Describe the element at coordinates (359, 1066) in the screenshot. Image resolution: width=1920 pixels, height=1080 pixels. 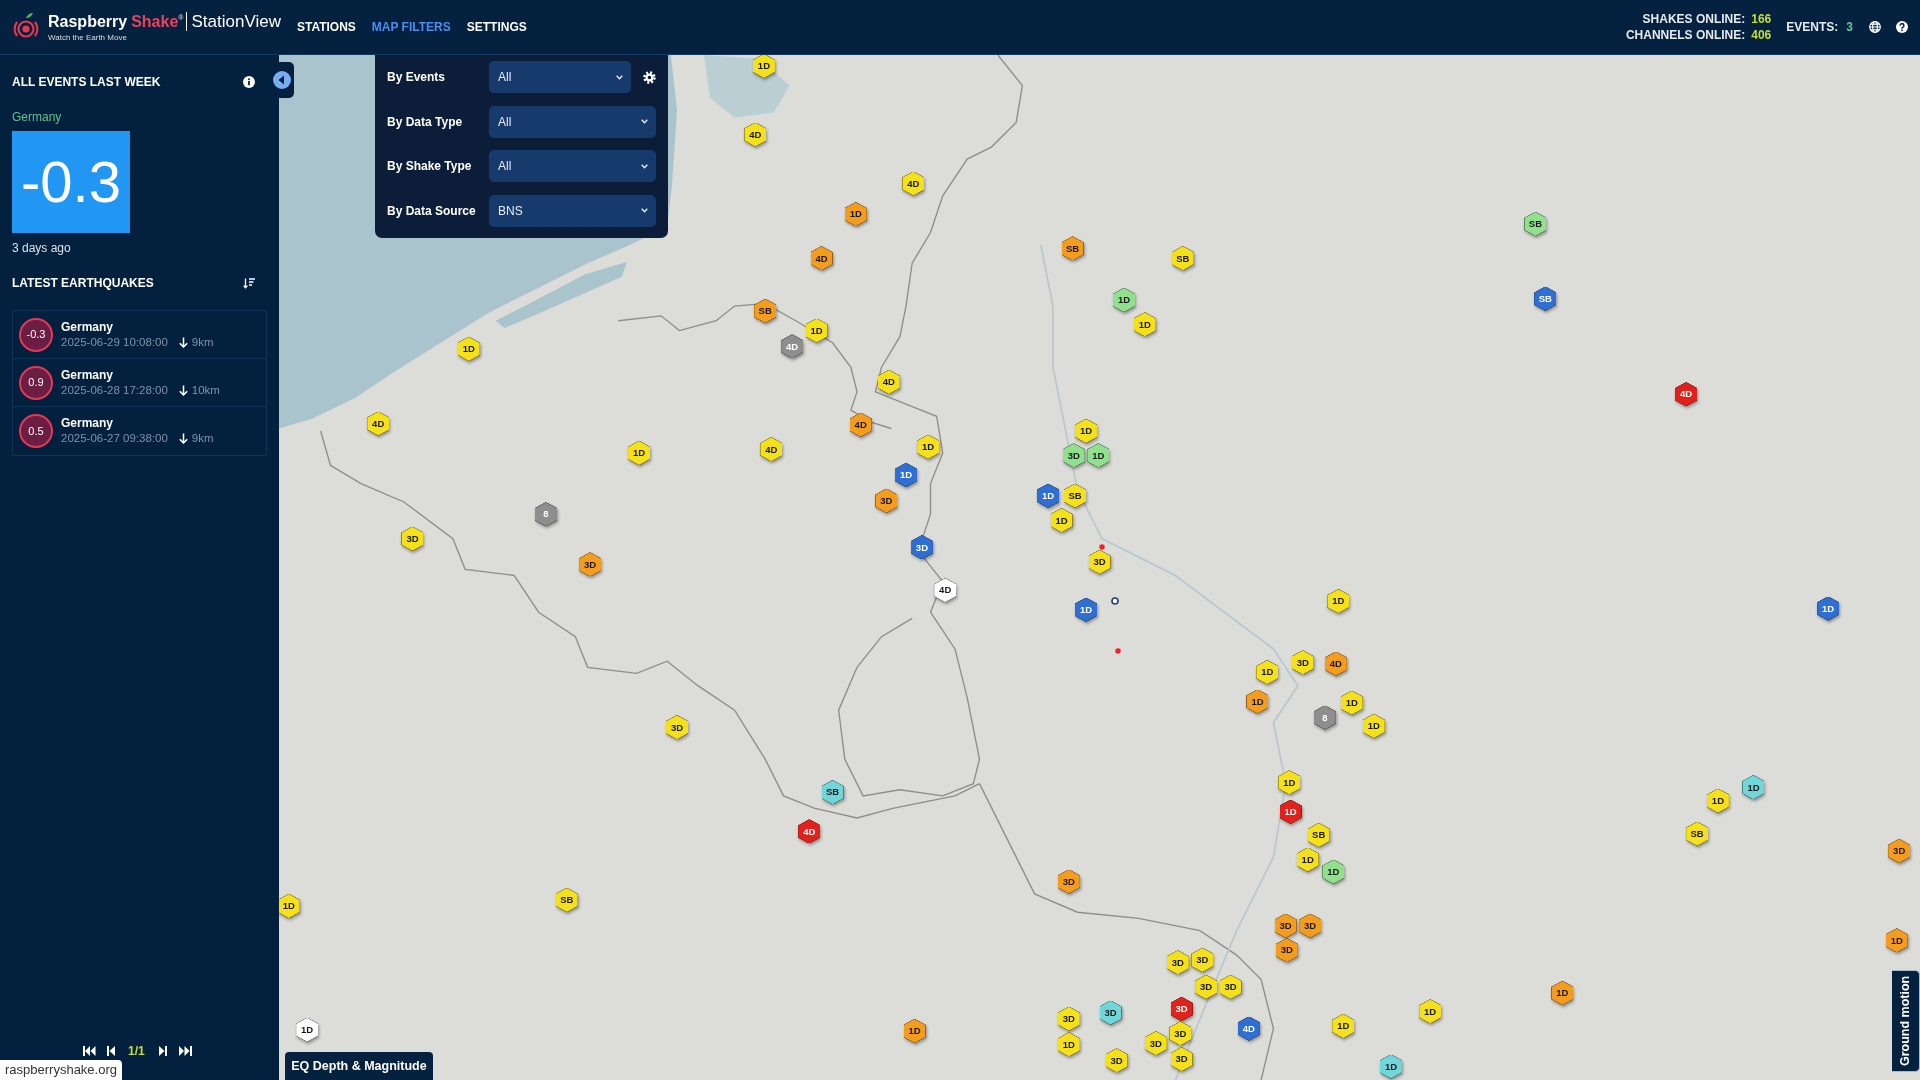
I see `depth-magnitude-button: EQ Depth & Magnitude` at that location.